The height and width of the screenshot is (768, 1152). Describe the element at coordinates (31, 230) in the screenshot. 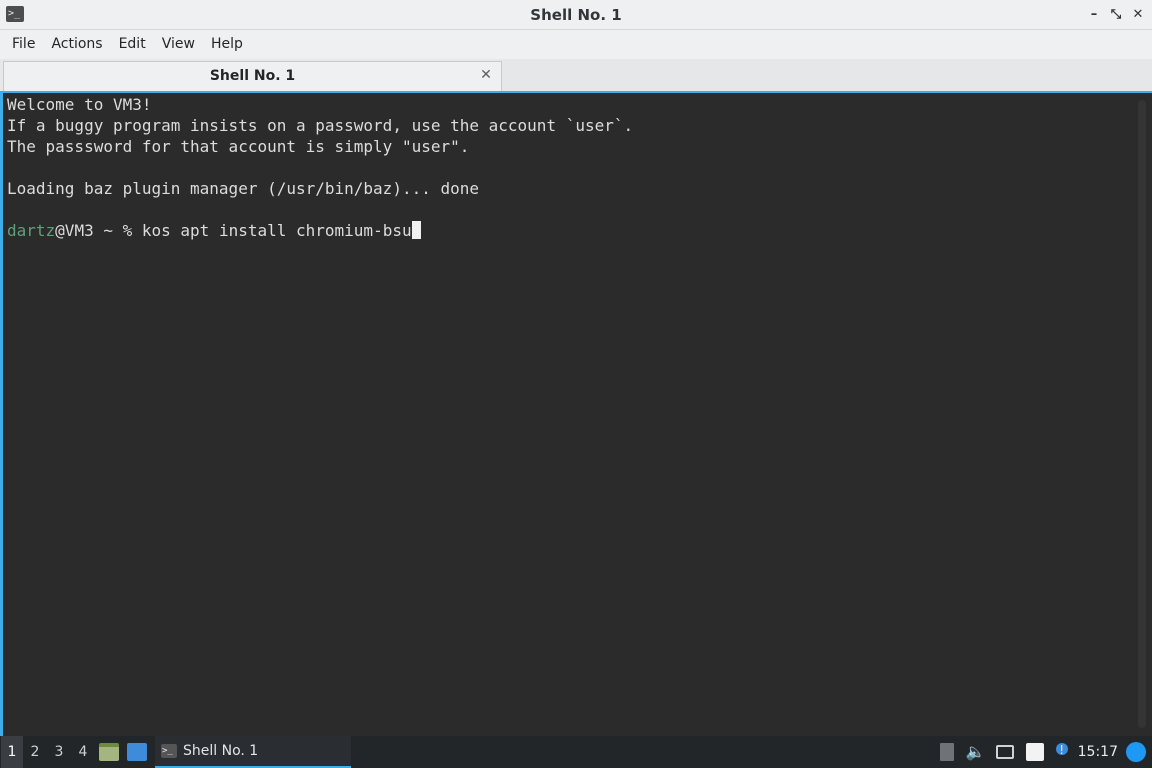

I see `prompt-user: dartz` at that location.